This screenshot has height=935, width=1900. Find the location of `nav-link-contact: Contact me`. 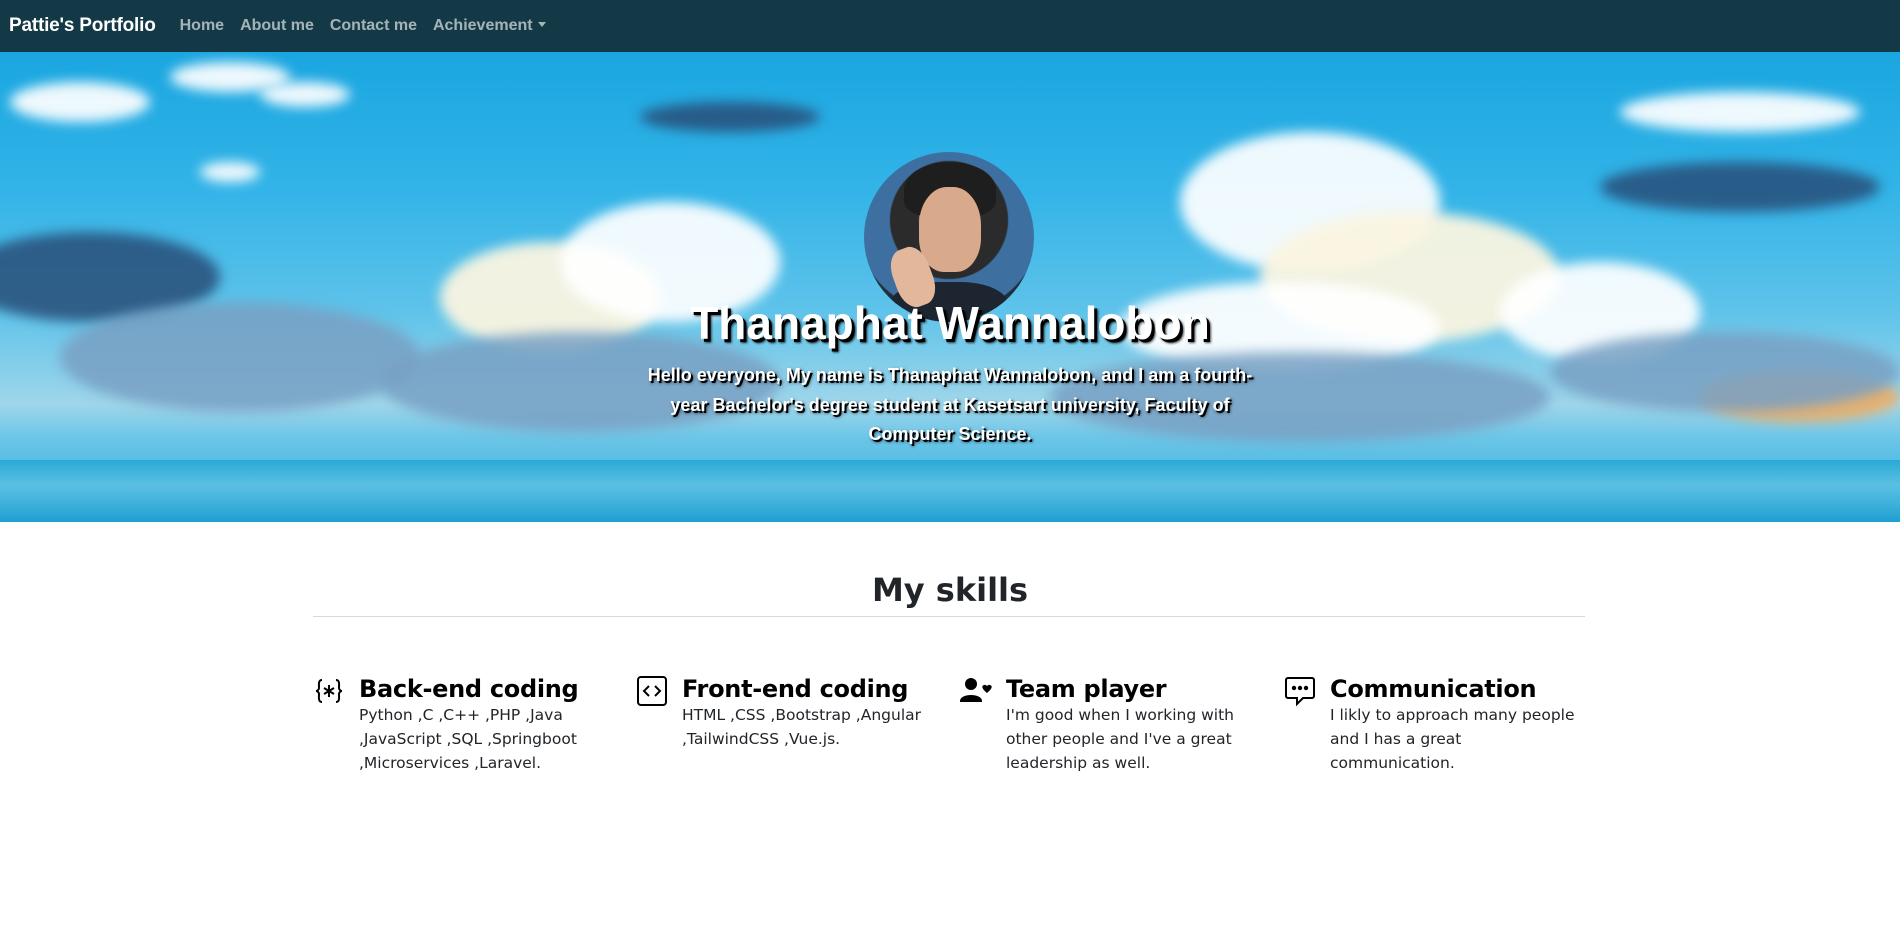

nav-link-contact: Contact me is located at coordinates (373, 26).